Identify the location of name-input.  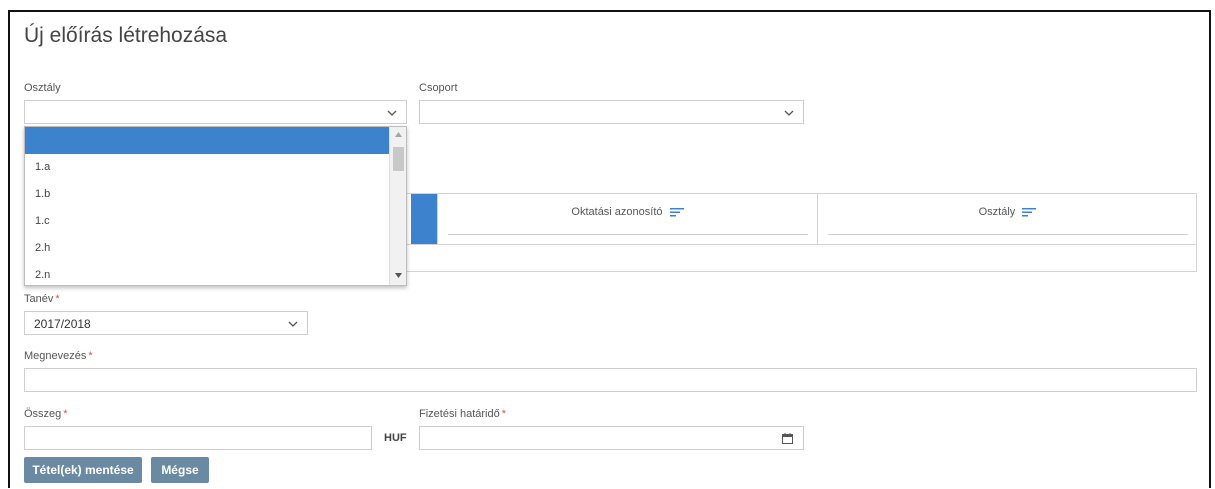
(610, 380).